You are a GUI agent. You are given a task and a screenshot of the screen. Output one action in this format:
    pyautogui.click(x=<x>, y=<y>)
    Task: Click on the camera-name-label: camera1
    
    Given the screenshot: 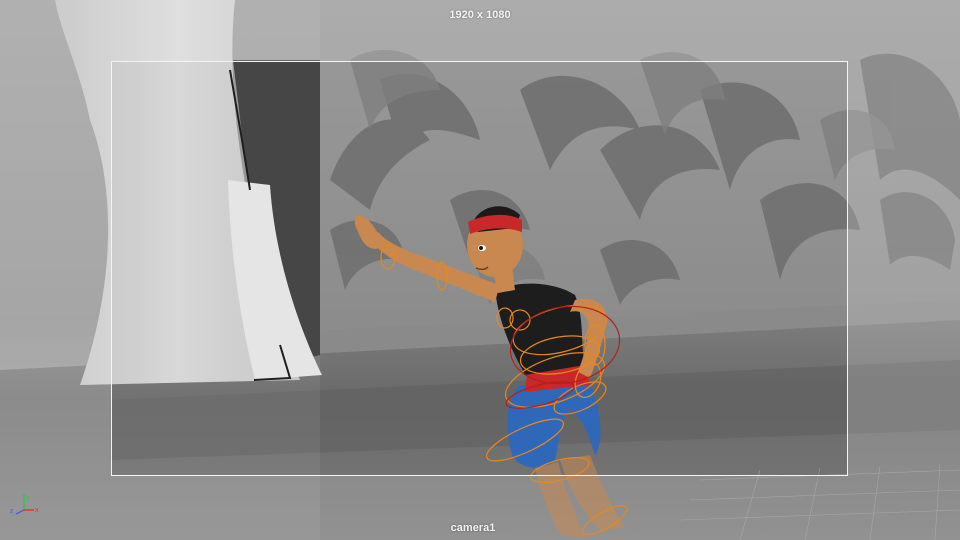 What is the action you would take?
    pyautogui.click(x=473, y=528)
    